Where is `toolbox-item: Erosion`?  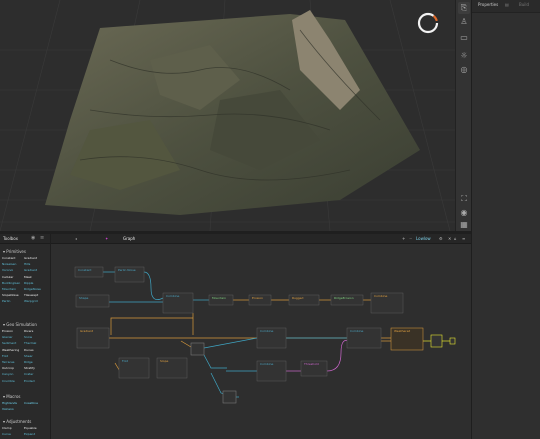
toolbox-item: Erosion is located at coordinates (7, 331).